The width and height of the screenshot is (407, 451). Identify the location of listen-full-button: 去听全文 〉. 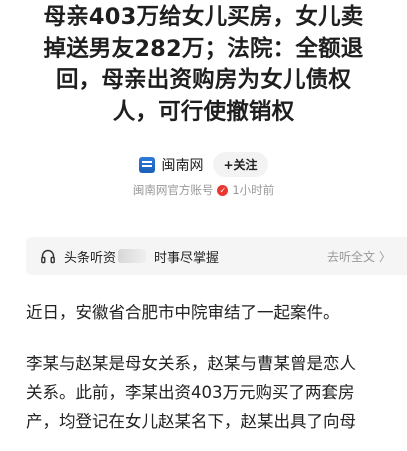
(359, 256).